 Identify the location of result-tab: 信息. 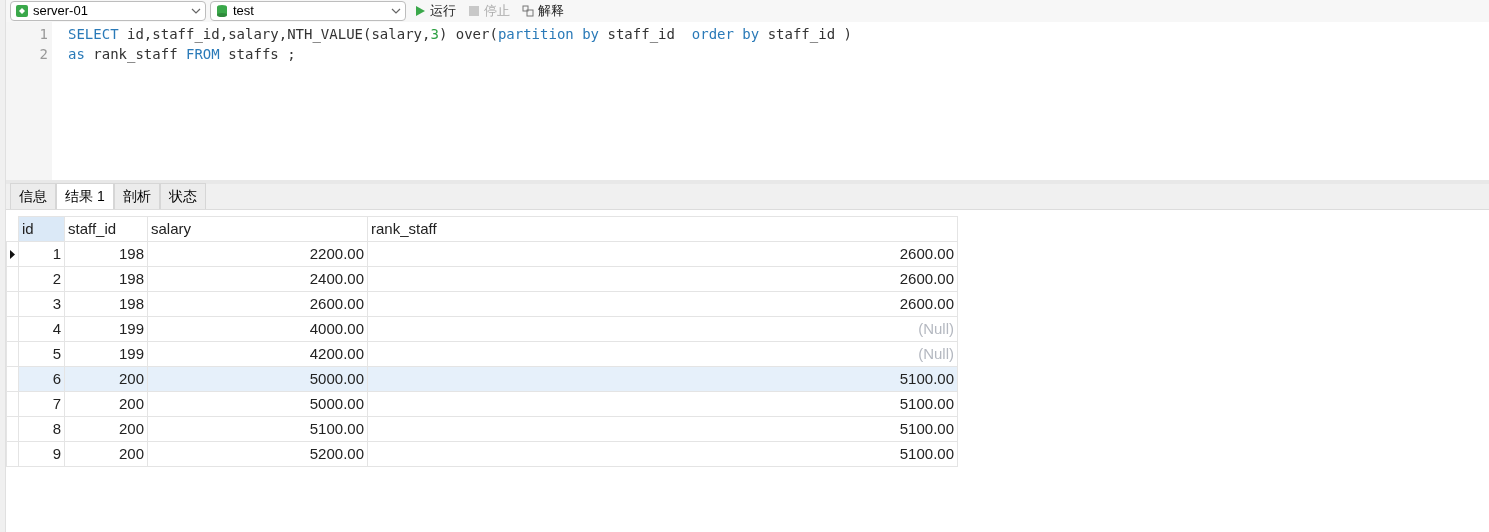
(33, 196).